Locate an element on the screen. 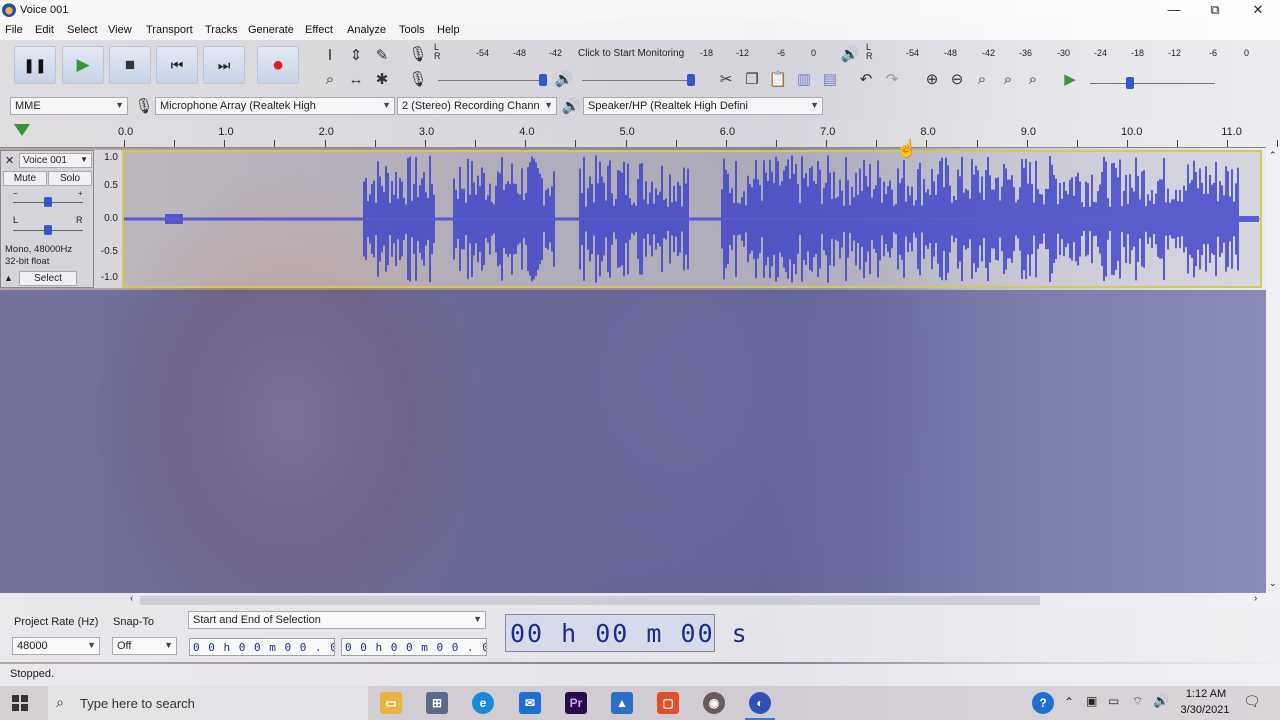 This screenshot has height=720, width=1280. office-icon: ▢ is located at coordinates (668, 703).